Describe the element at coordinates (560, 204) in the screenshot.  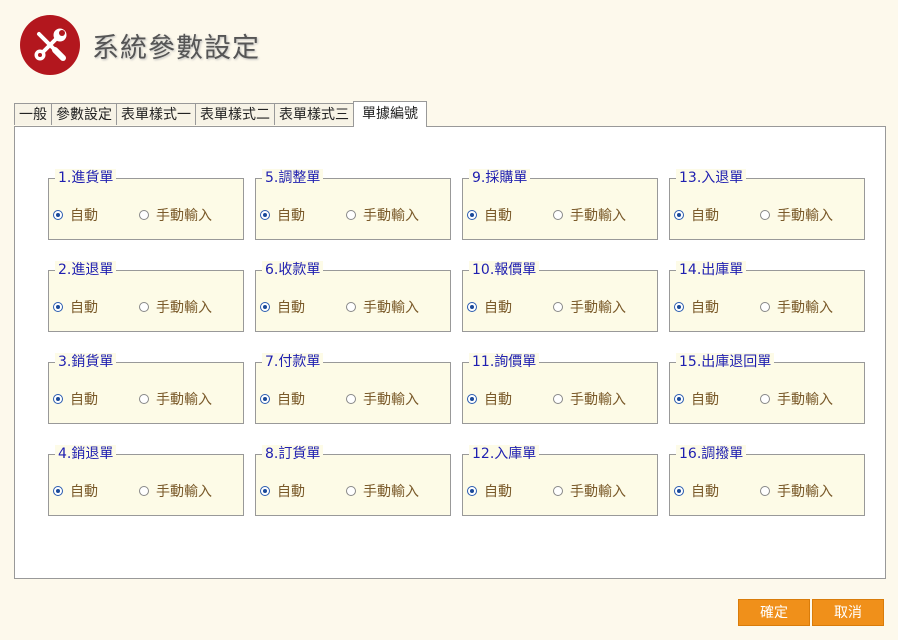
I see `numbering-group: 9.採購單 自動 手動輸入` at that location.